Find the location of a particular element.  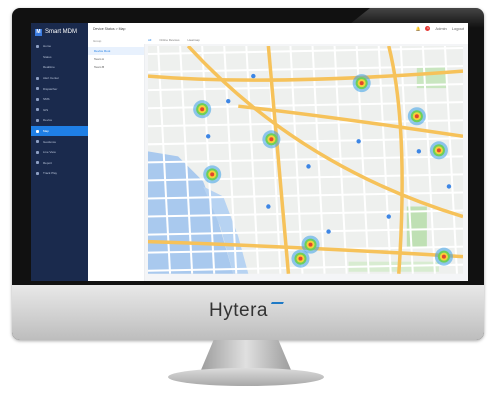

sidebar-item-label: Report is located at coordinates (48, 162).